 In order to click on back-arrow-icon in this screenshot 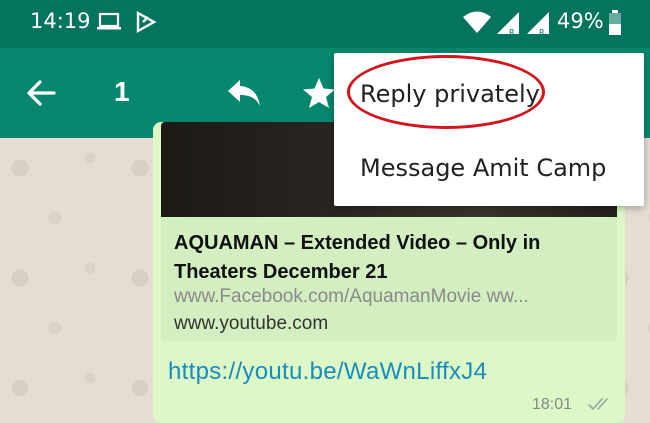, I will do `click(41, 95)`.